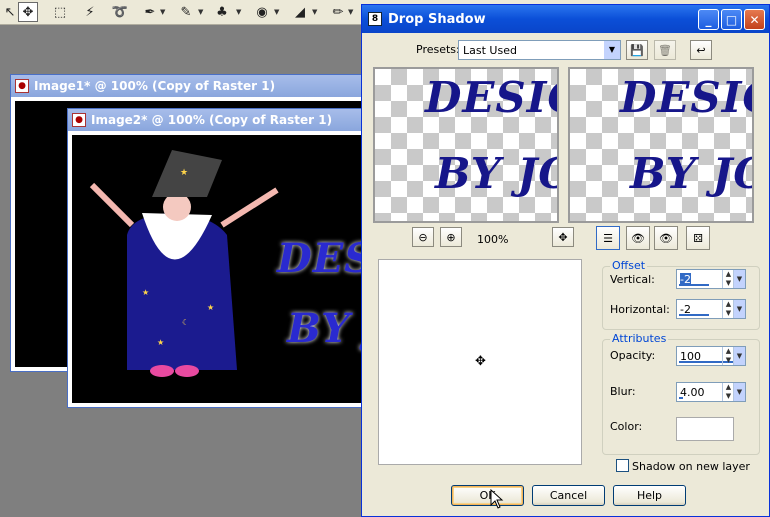  What do you see at coordinates (60, 12) in the screenshot?
I see `selection-tool-icon: ⬚` at bounding box center [60, 12].